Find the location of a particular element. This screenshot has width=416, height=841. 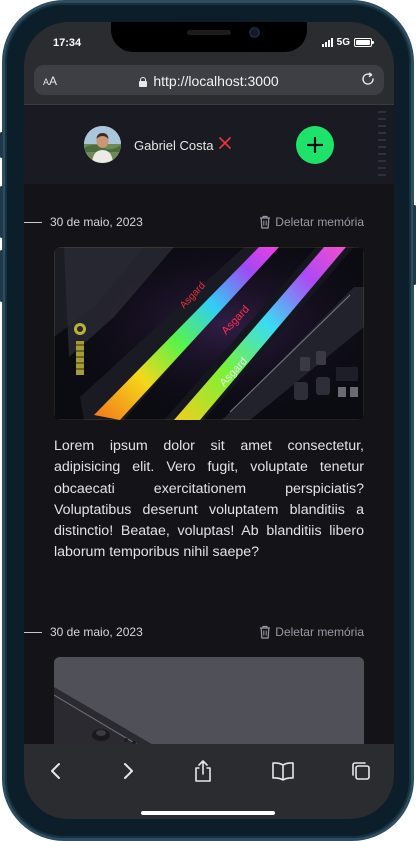

lock-icon is located at coordinates (143, 82).